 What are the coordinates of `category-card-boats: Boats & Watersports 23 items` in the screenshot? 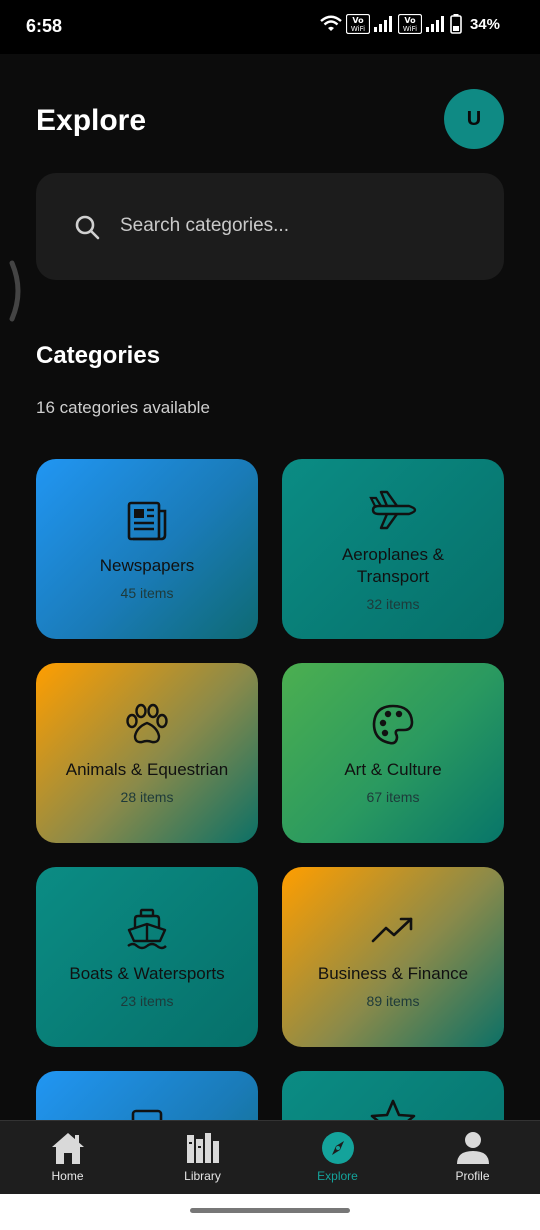 It's located at (147, 957).